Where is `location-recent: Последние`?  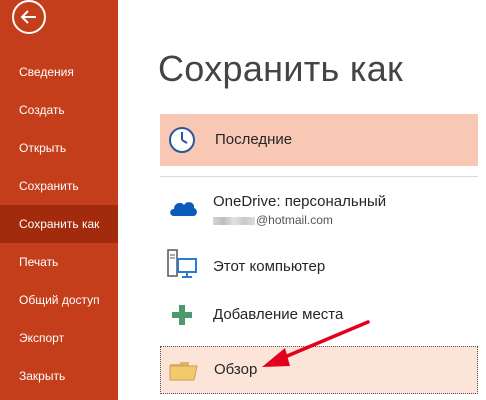
location-recent: Последние is located at coordinates (319, 140).